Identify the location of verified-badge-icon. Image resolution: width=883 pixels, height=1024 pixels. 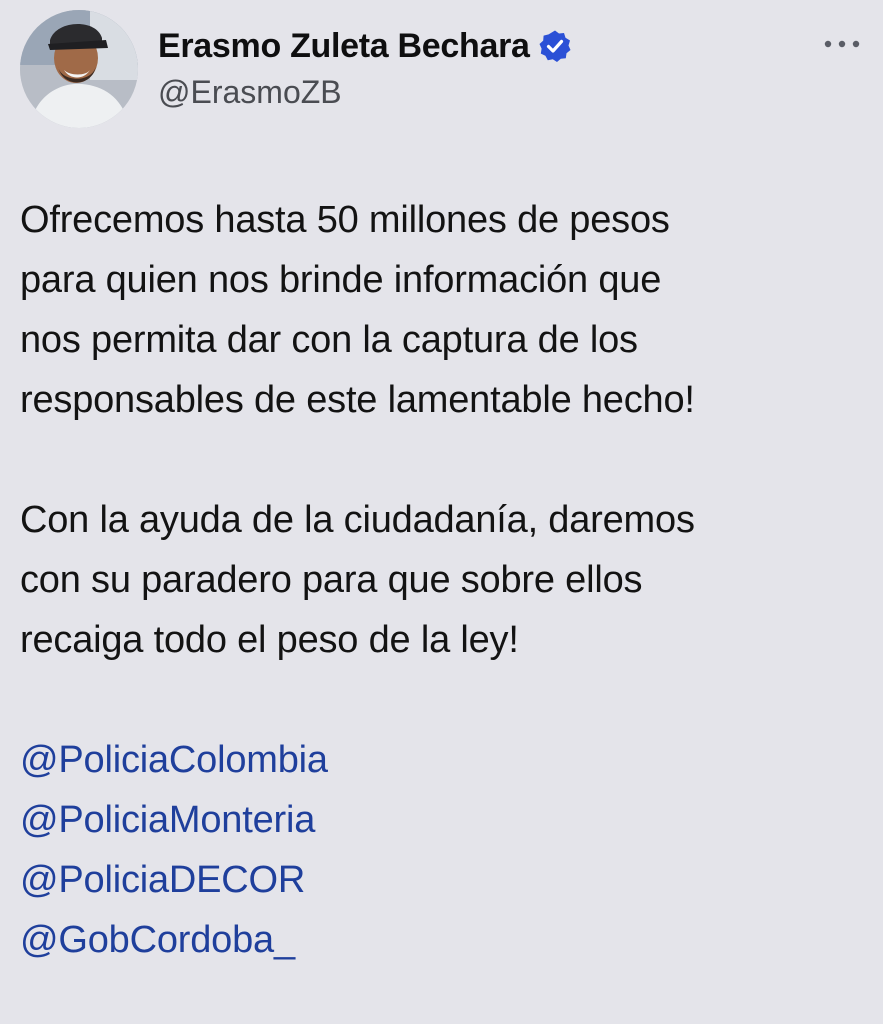
(555, 46).